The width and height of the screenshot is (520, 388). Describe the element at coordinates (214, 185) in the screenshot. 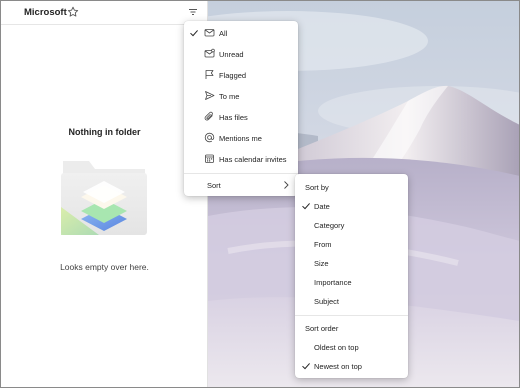

I see `sort-label: Sort` at that location.